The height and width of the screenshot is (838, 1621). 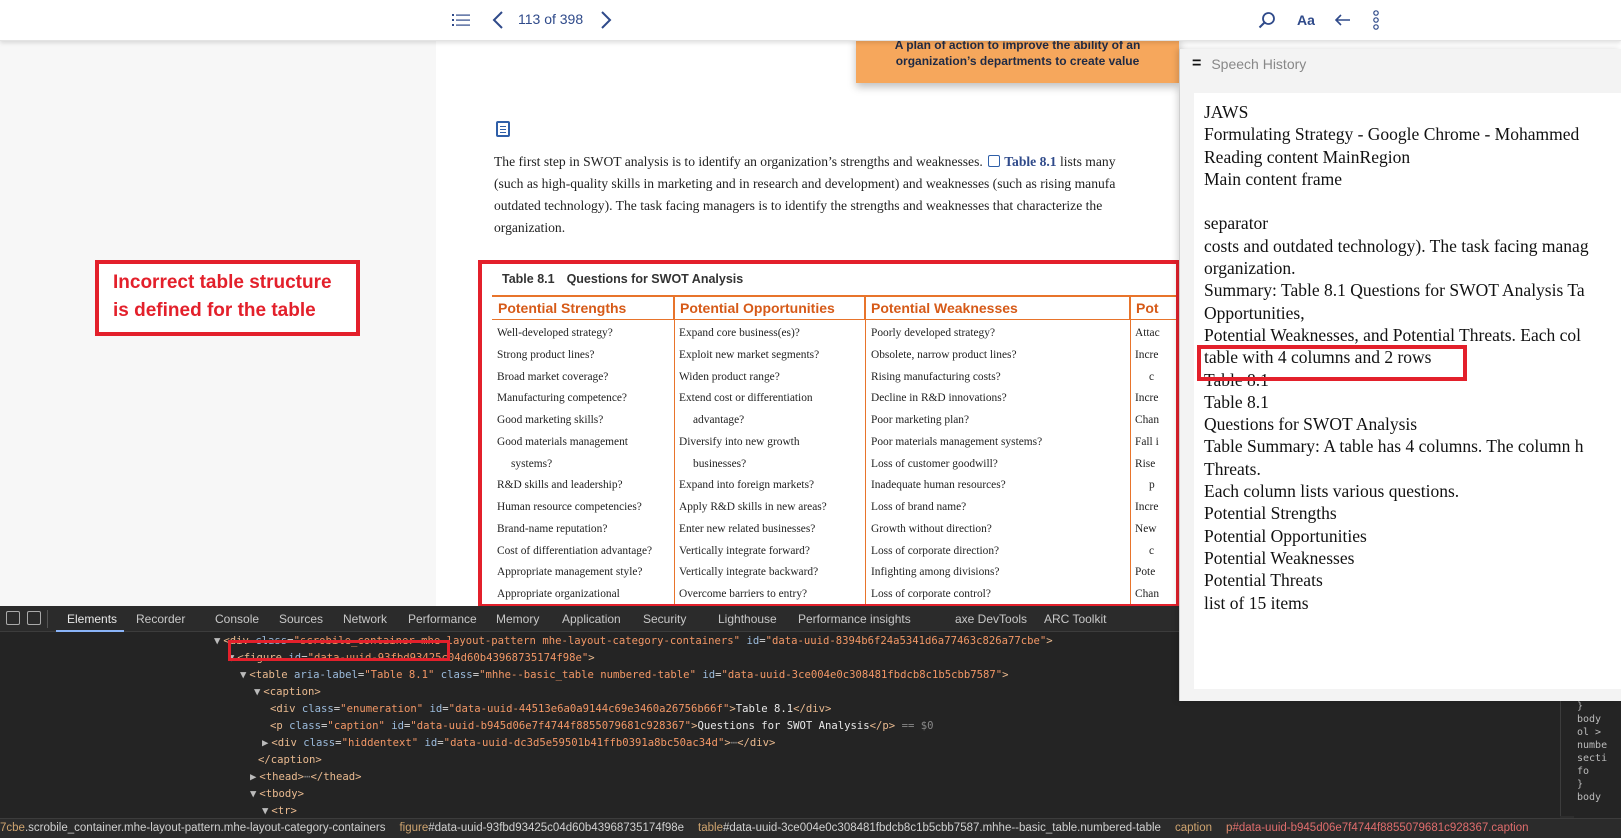 What do you see at coordinates (920, 420) in the screenshot?
I see `table-cell: Poor marketing plan?` at bounding box center [920, 420].